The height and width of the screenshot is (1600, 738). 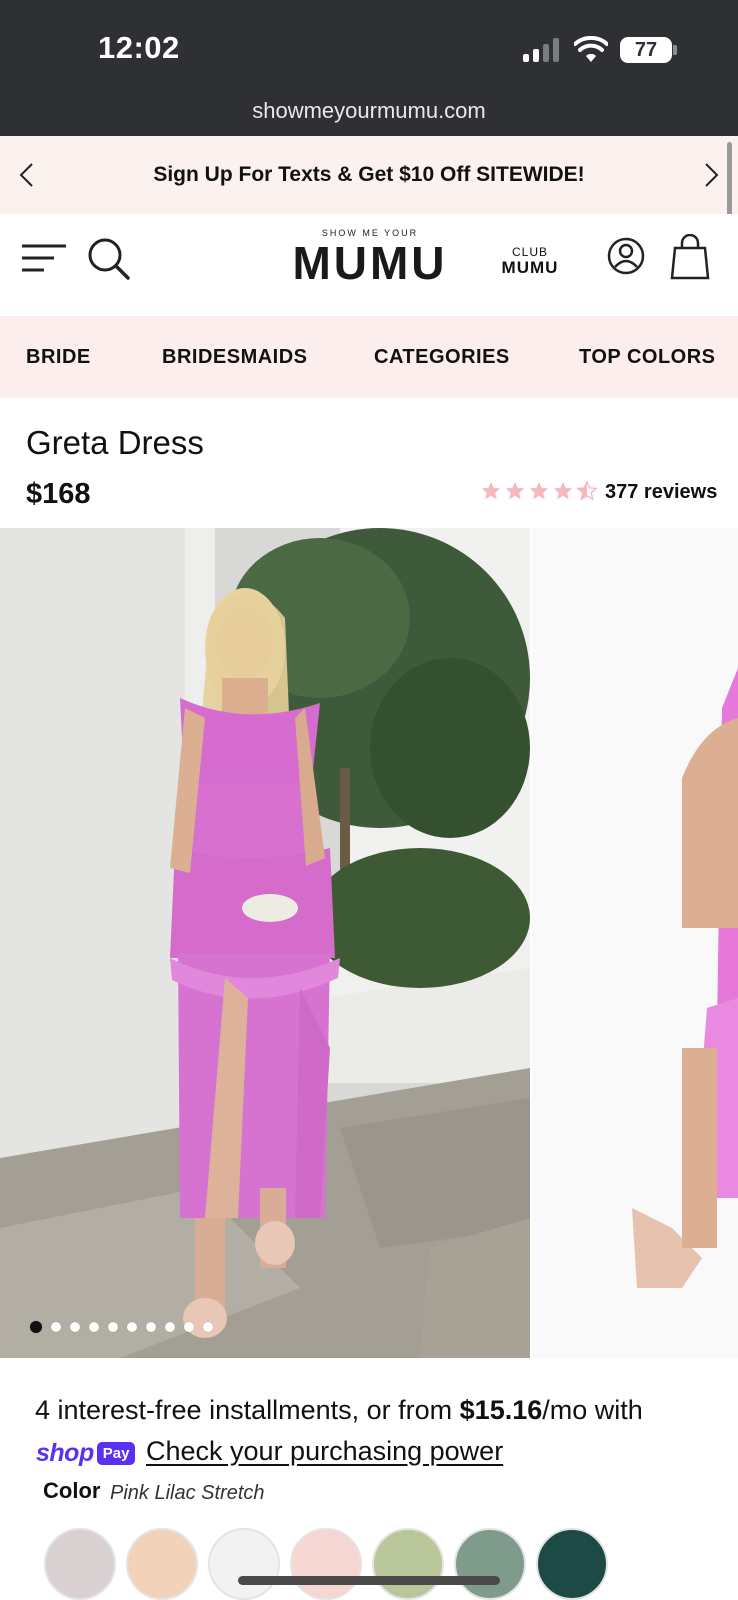 What do you see at coordinates (369, 111) in the screenshot?
I see `address-bar-url: showmeyourmumu.com` at bounding box center [369, 111].